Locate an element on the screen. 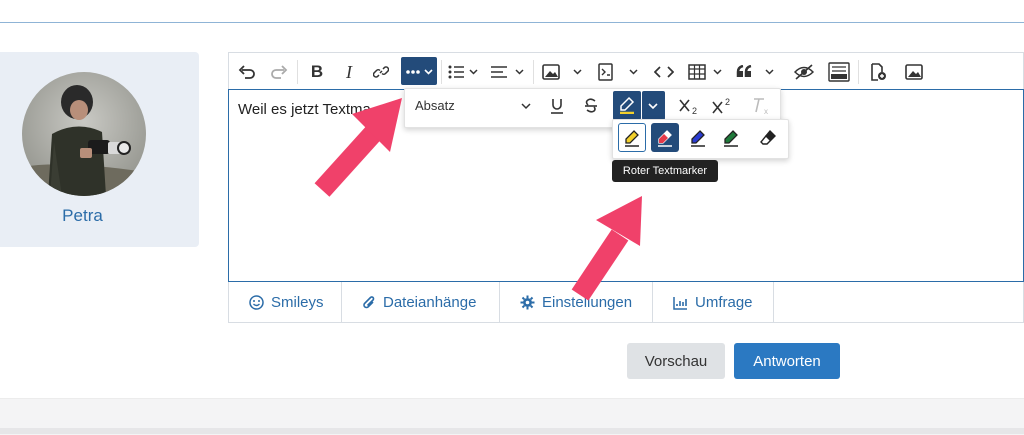  highlight-dropdown-button is located at coordinates (653, 105).